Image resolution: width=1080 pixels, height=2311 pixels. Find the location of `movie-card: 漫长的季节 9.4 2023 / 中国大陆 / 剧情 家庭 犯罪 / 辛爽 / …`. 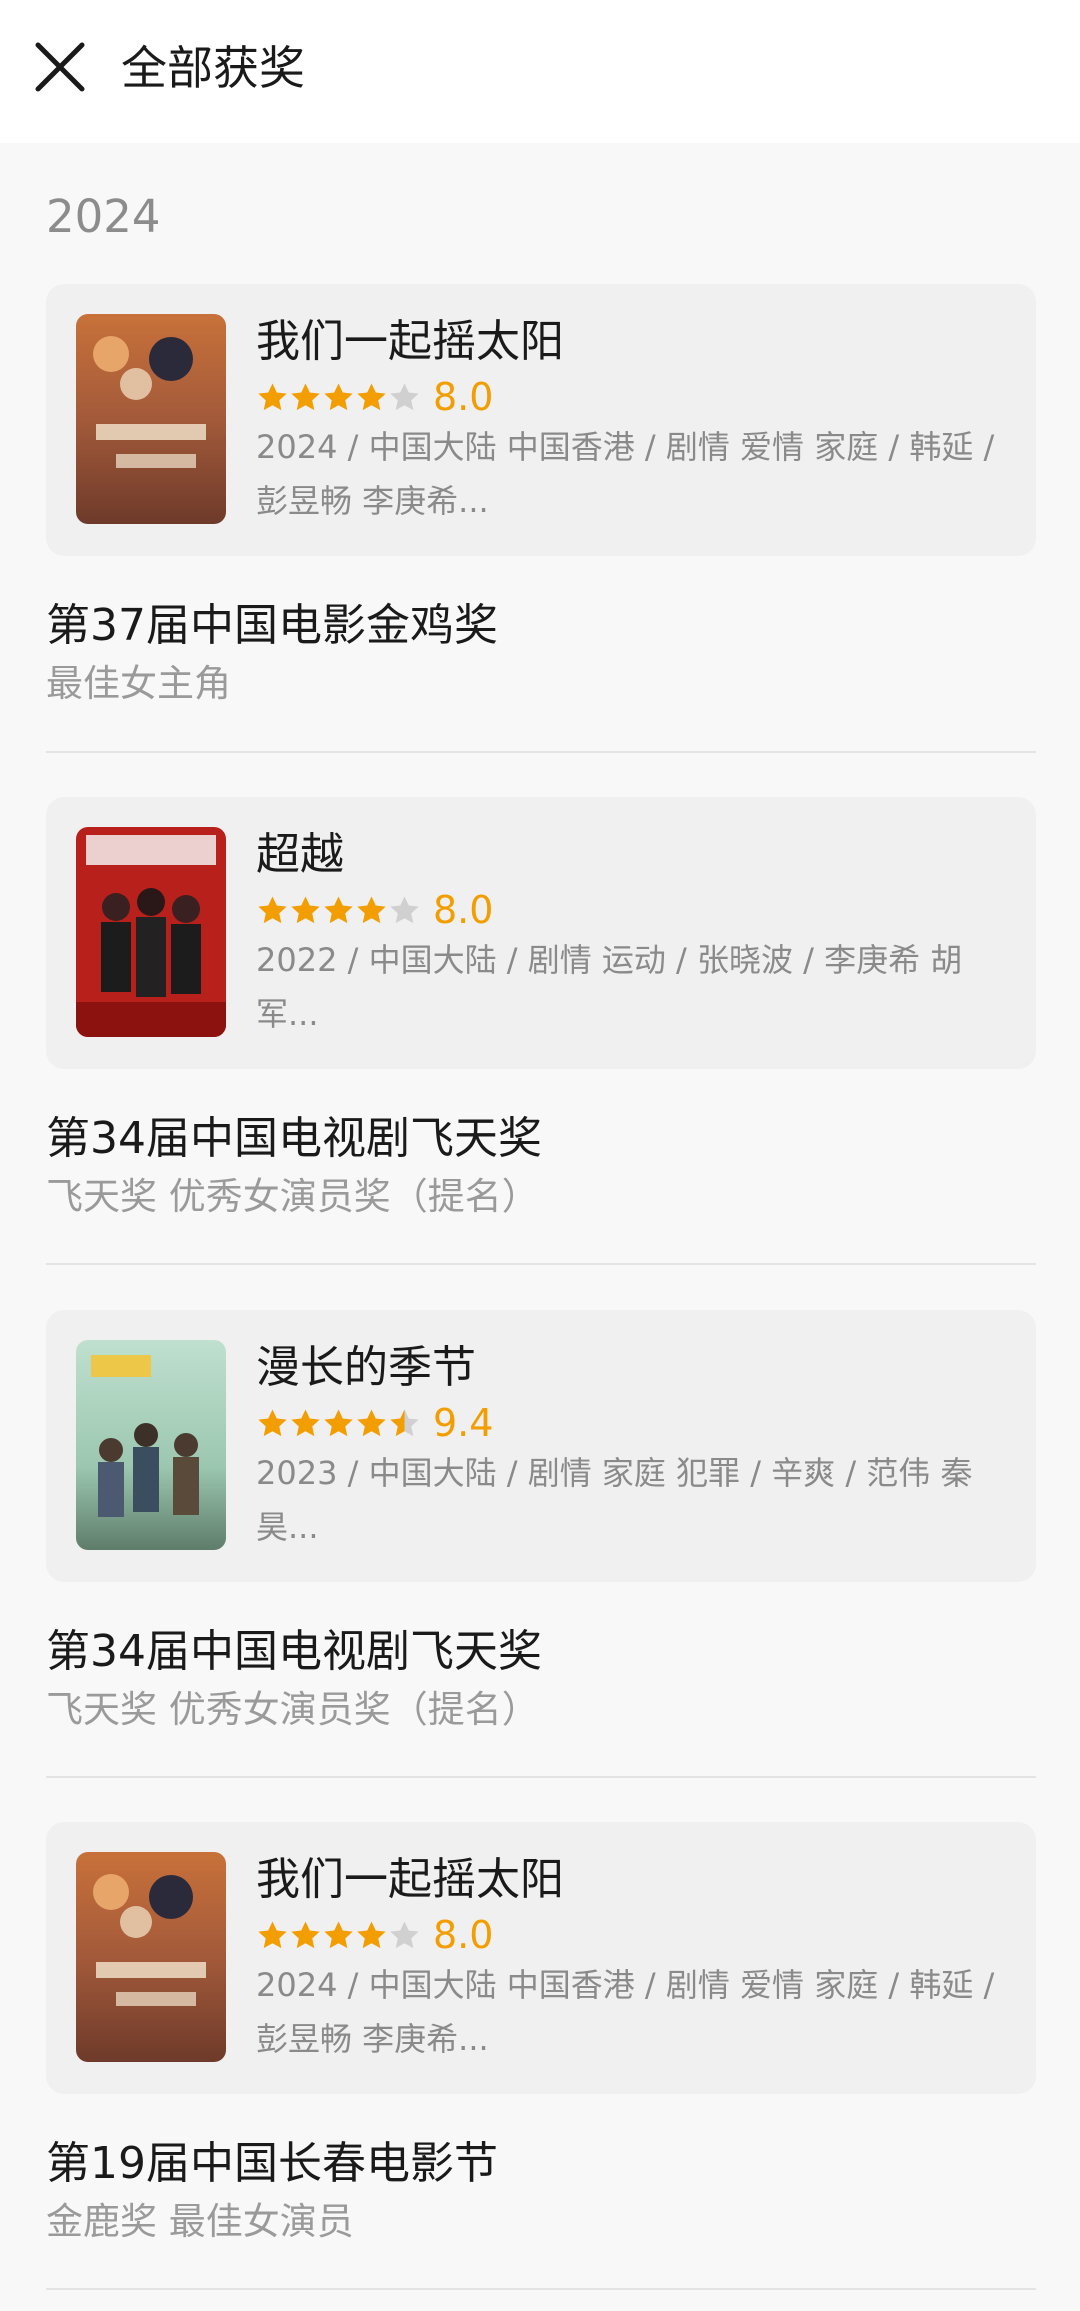

movie-card: 漫长的季节 9.4 2023 / 中国大陆 / 剧情 家庭 犯罪 / 辛爽 / … is located at coordinates (541, 1446).